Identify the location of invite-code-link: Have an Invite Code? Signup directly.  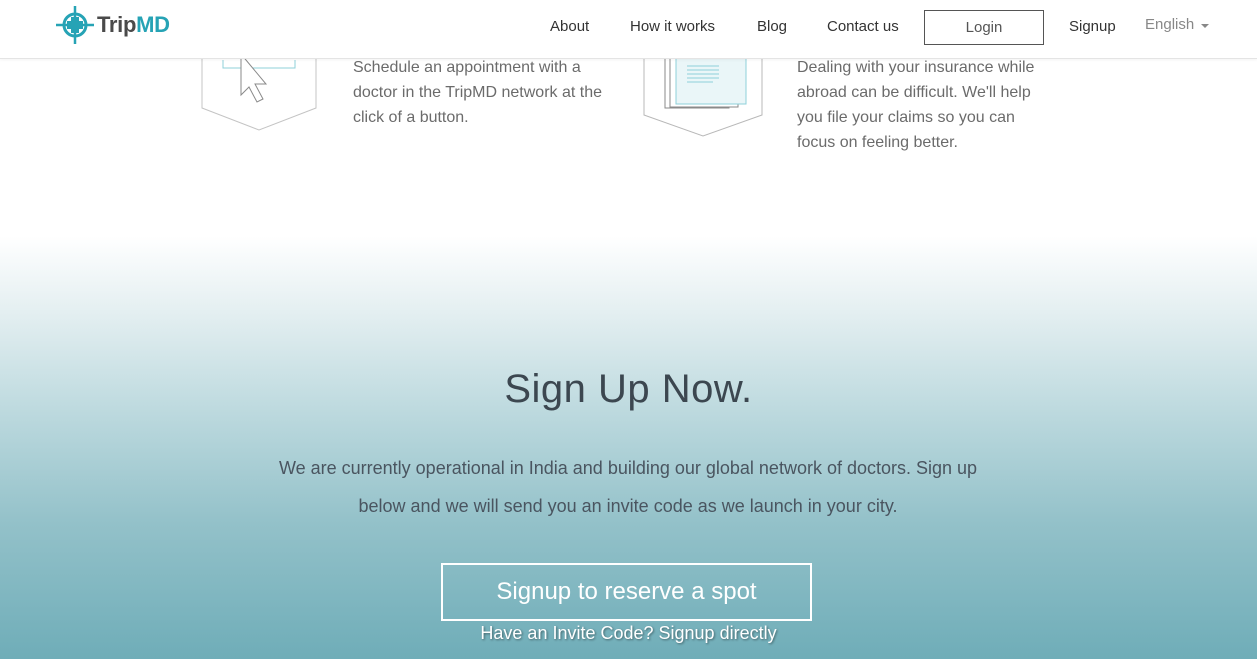
(628, 633).